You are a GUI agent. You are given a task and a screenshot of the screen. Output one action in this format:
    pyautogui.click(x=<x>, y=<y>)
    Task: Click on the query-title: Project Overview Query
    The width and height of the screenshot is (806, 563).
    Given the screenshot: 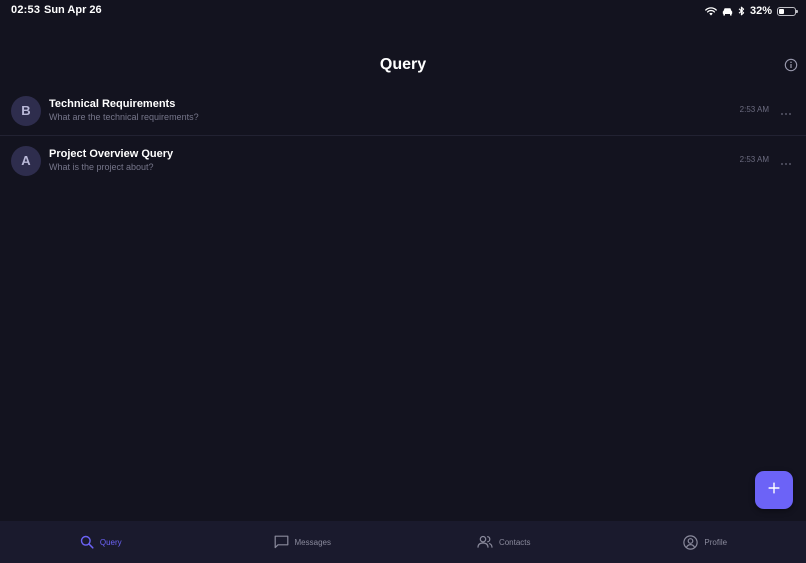 What is the action you would take?
    pyautogui.click(x=111, y=154)
    